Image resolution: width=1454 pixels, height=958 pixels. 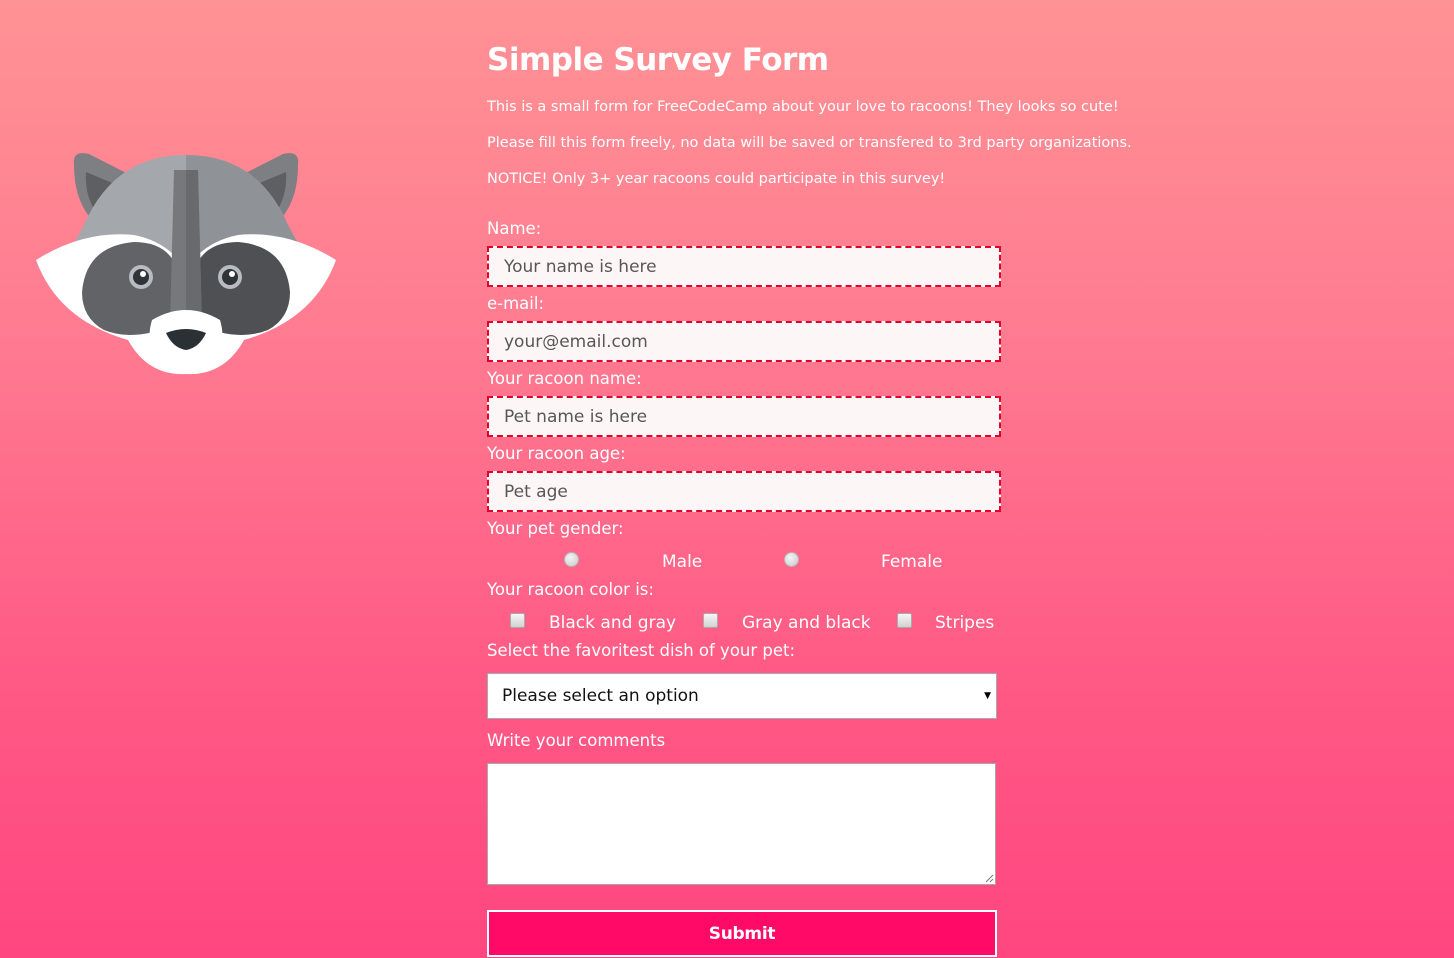 What do you see at coordinates (517, 620) in the screenshot?
I see `color-black-gray-checkbox` at bounding box center [517, 620].